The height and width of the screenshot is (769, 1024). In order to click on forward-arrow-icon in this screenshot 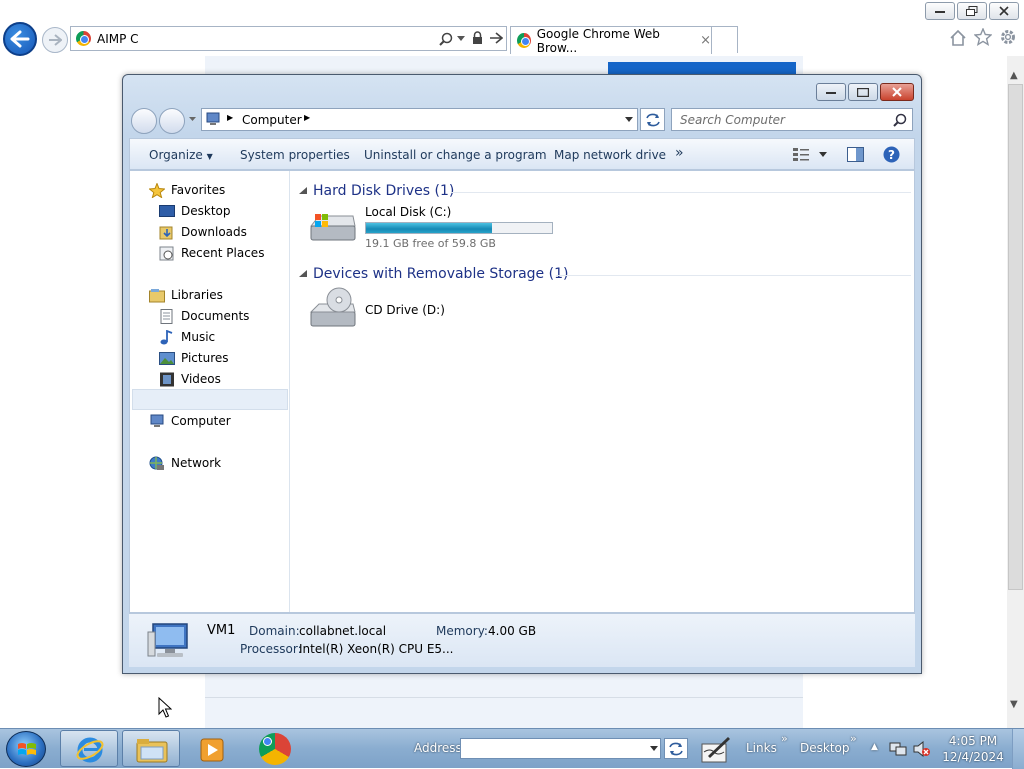, I will do `click(55, 40)`.